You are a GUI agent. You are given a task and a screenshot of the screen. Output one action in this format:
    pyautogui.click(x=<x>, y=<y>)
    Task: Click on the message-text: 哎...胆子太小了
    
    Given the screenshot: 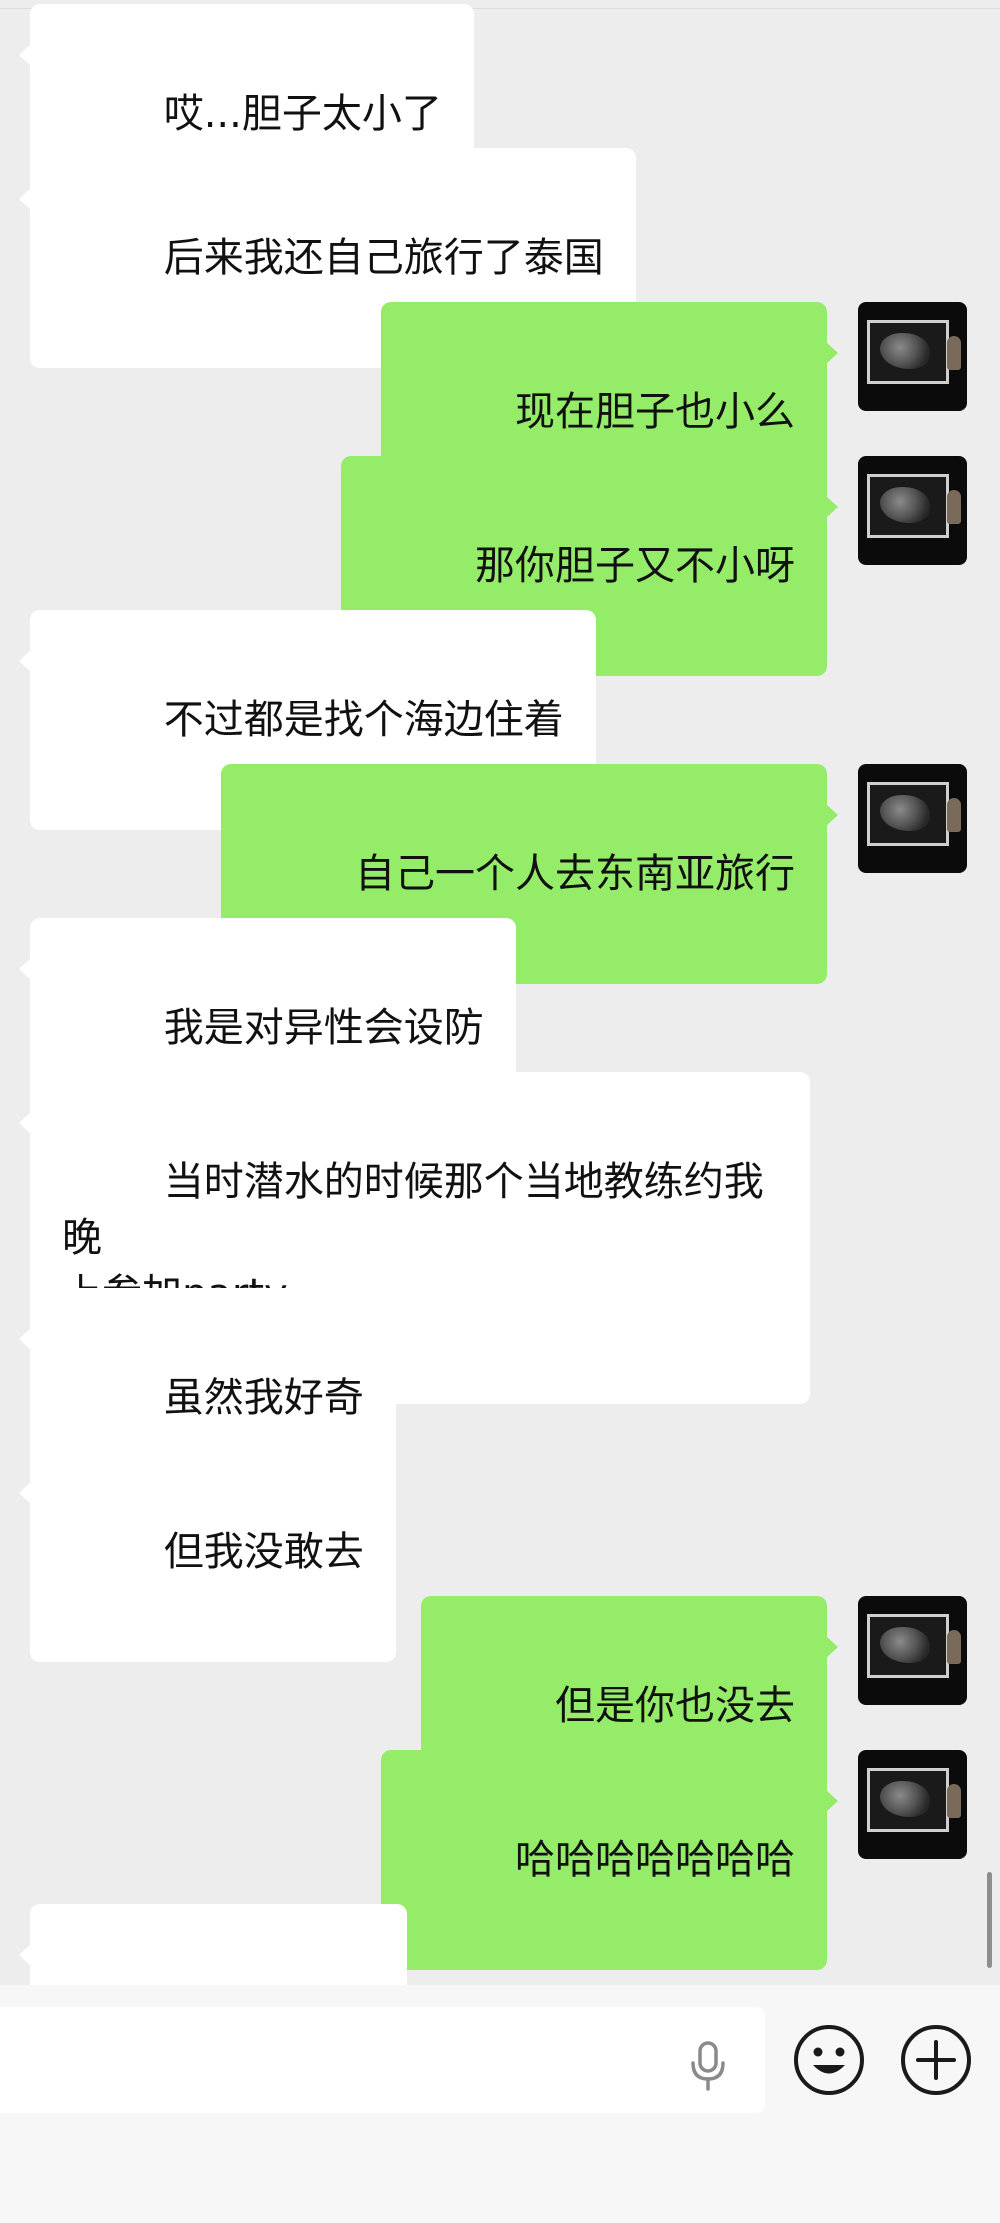 What is the action you would take?
    pyautogui.click(x=302, y=114)
    